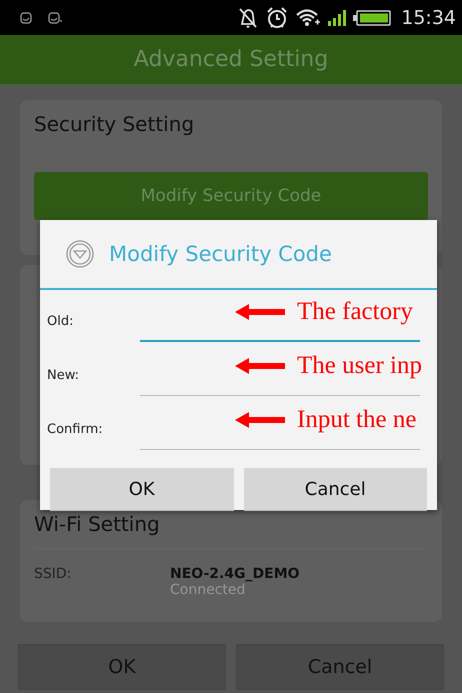 The height and width of the screenshot is (693, 462). I want to click on muted-bell-icon, so click(248, 18).